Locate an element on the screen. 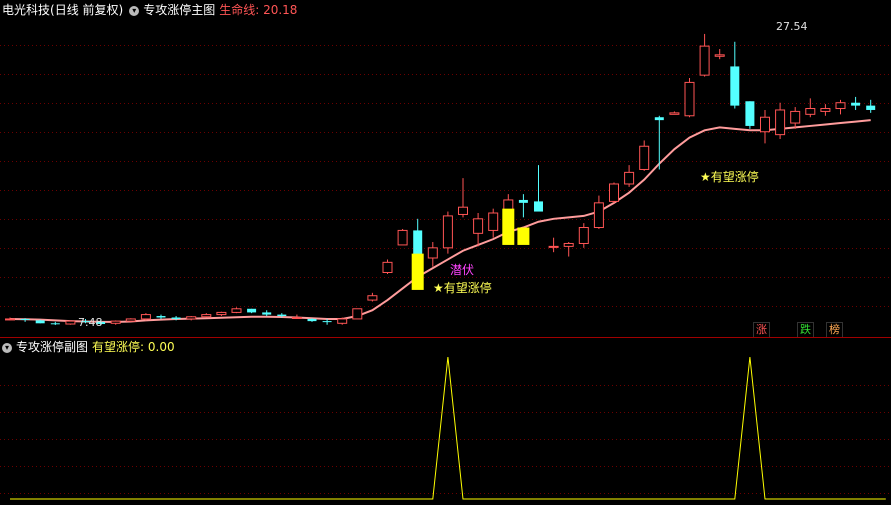 The image size is (891, 505). lifeline-value: 生命线: 20.18 is located at coordinates (258, 10).